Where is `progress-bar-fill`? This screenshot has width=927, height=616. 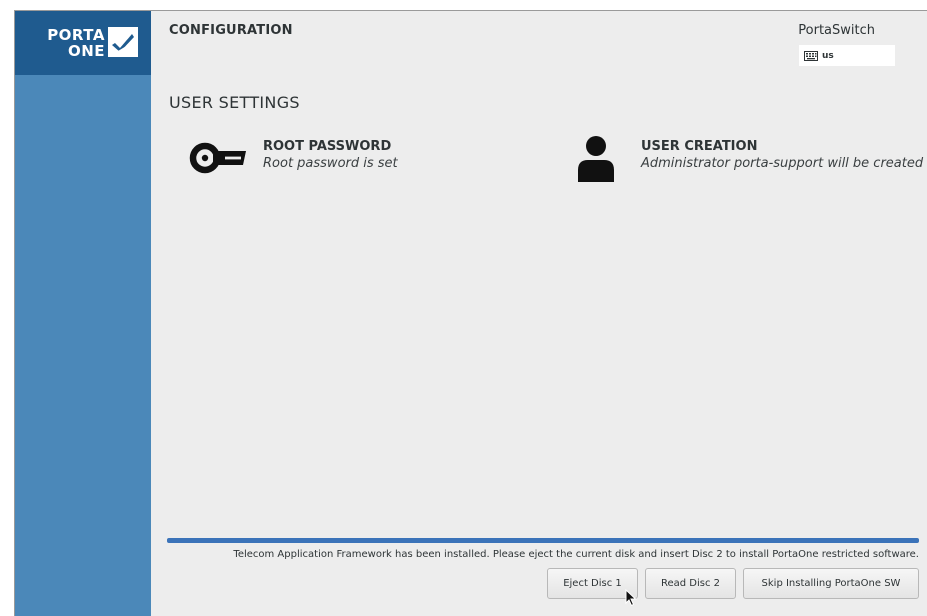
progress-bar-fill is located at coordinates (543, 540).